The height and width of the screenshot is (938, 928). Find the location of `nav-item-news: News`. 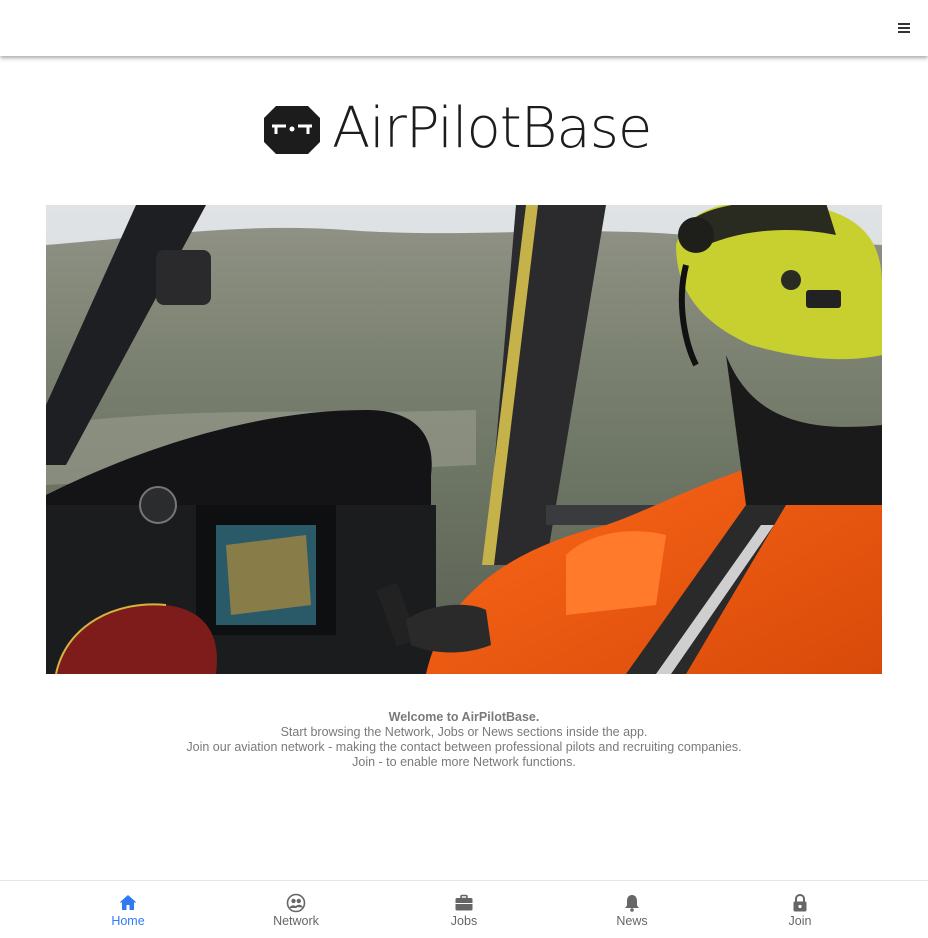

nav-item-news: News is located at coordinates (632, 909).